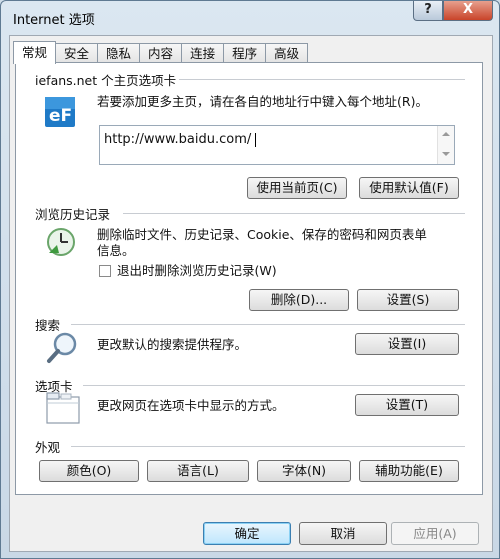 This screenshot has height=559, width=500. I want to click on use-default-button: 使用默认值(F), so click(409, 188).